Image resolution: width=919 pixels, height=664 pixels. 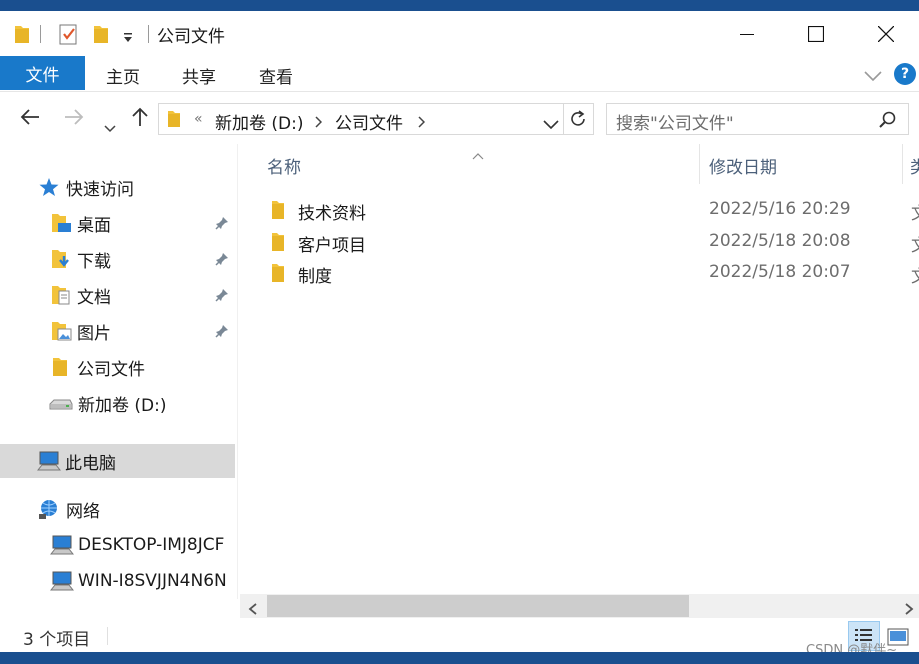 I want to click on back-arrow-icon, so click(x=29, y=117).